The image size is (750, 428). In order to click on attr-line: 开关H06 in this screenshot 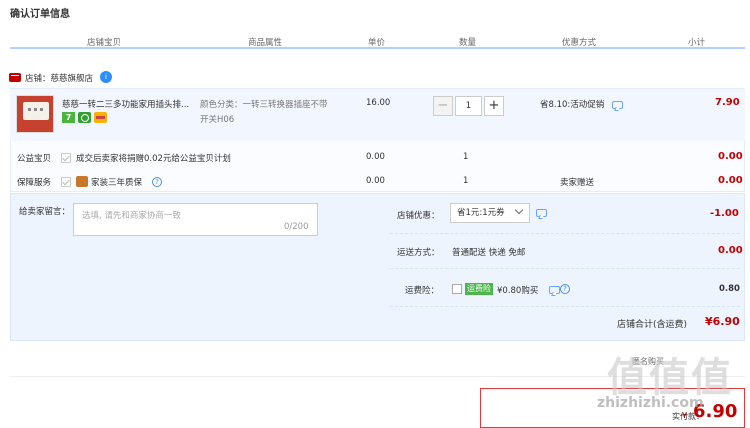, I will do `click(217, 120)`.